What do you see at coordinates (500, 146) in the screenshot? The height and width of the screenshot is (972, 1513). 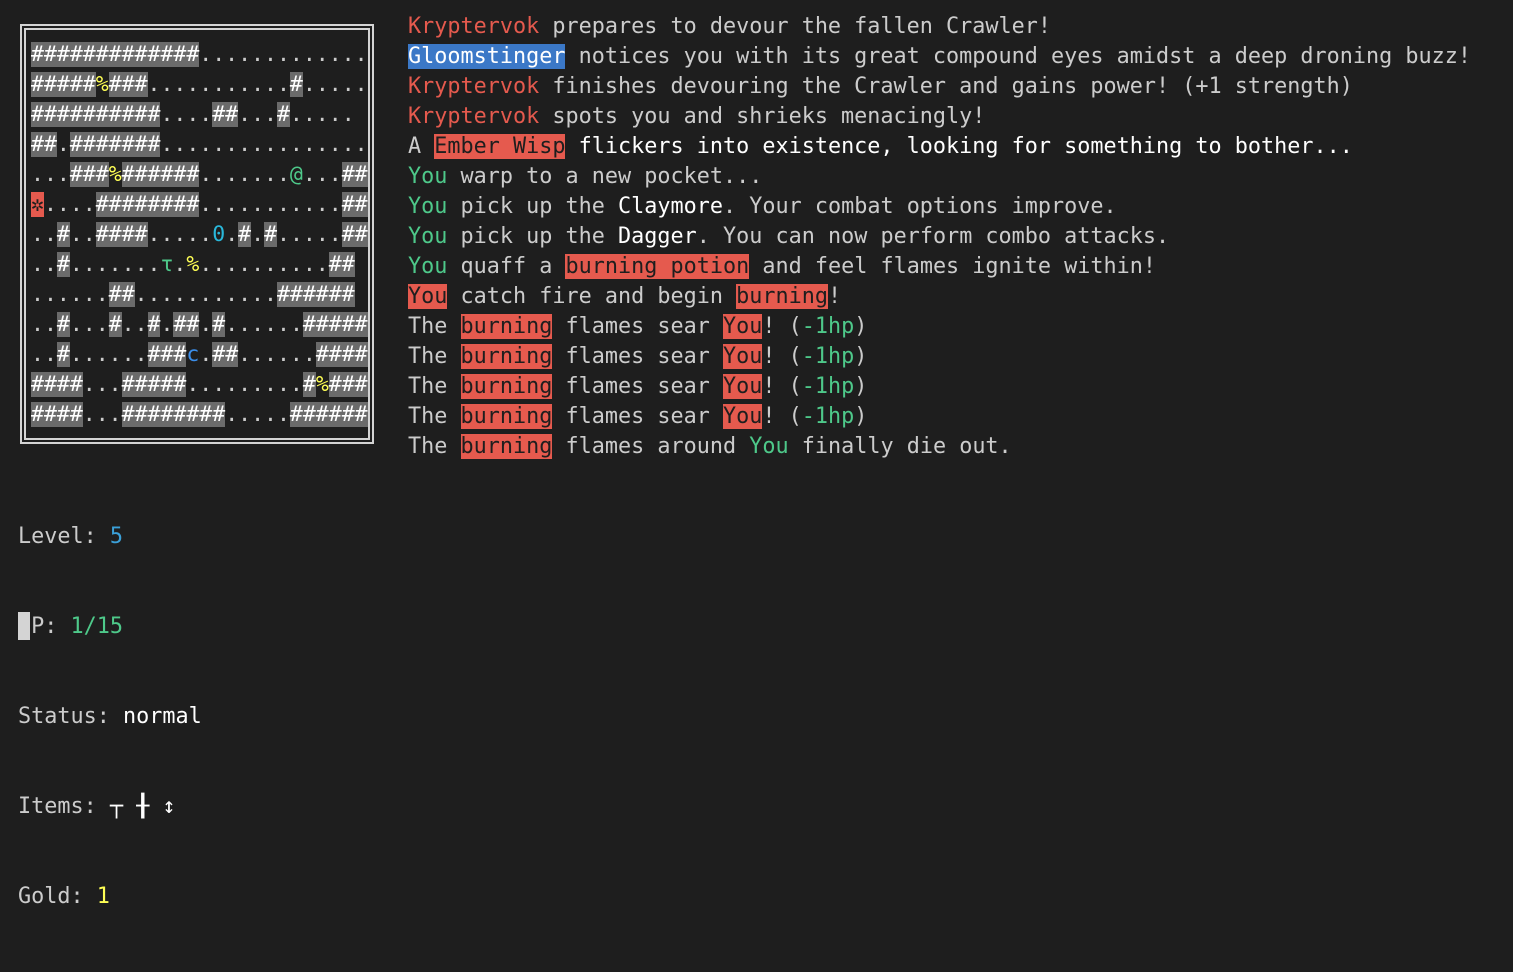 I see `log-segment: Ember Wisp` at bounding box center [500, 146].